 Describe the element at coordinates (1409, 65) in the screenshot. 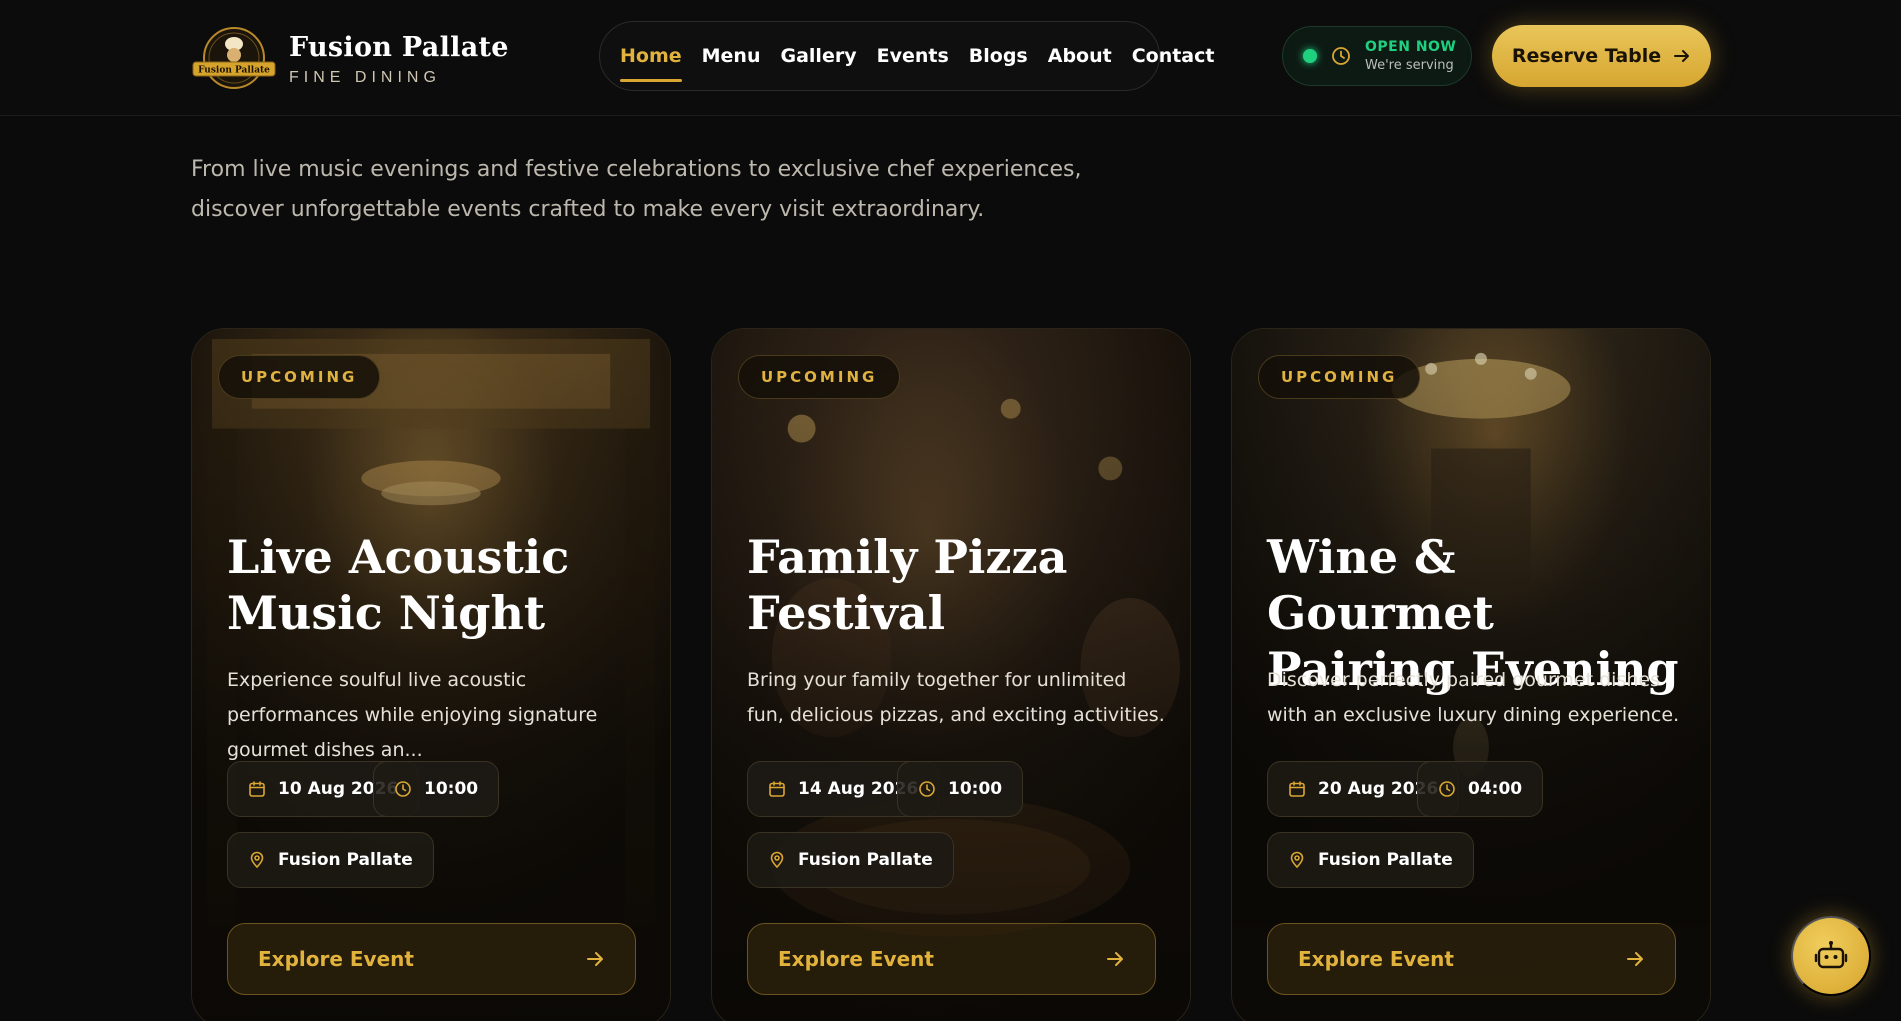

I see `status-subtitle: We're serving` at that location.